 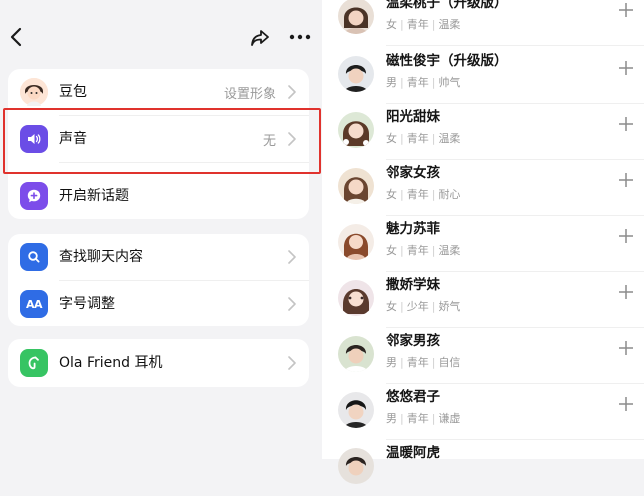 What do you see at coordinates (34, 92) in the screenshot?
I see `doubao-avatar` at bounding box center [34, 92].